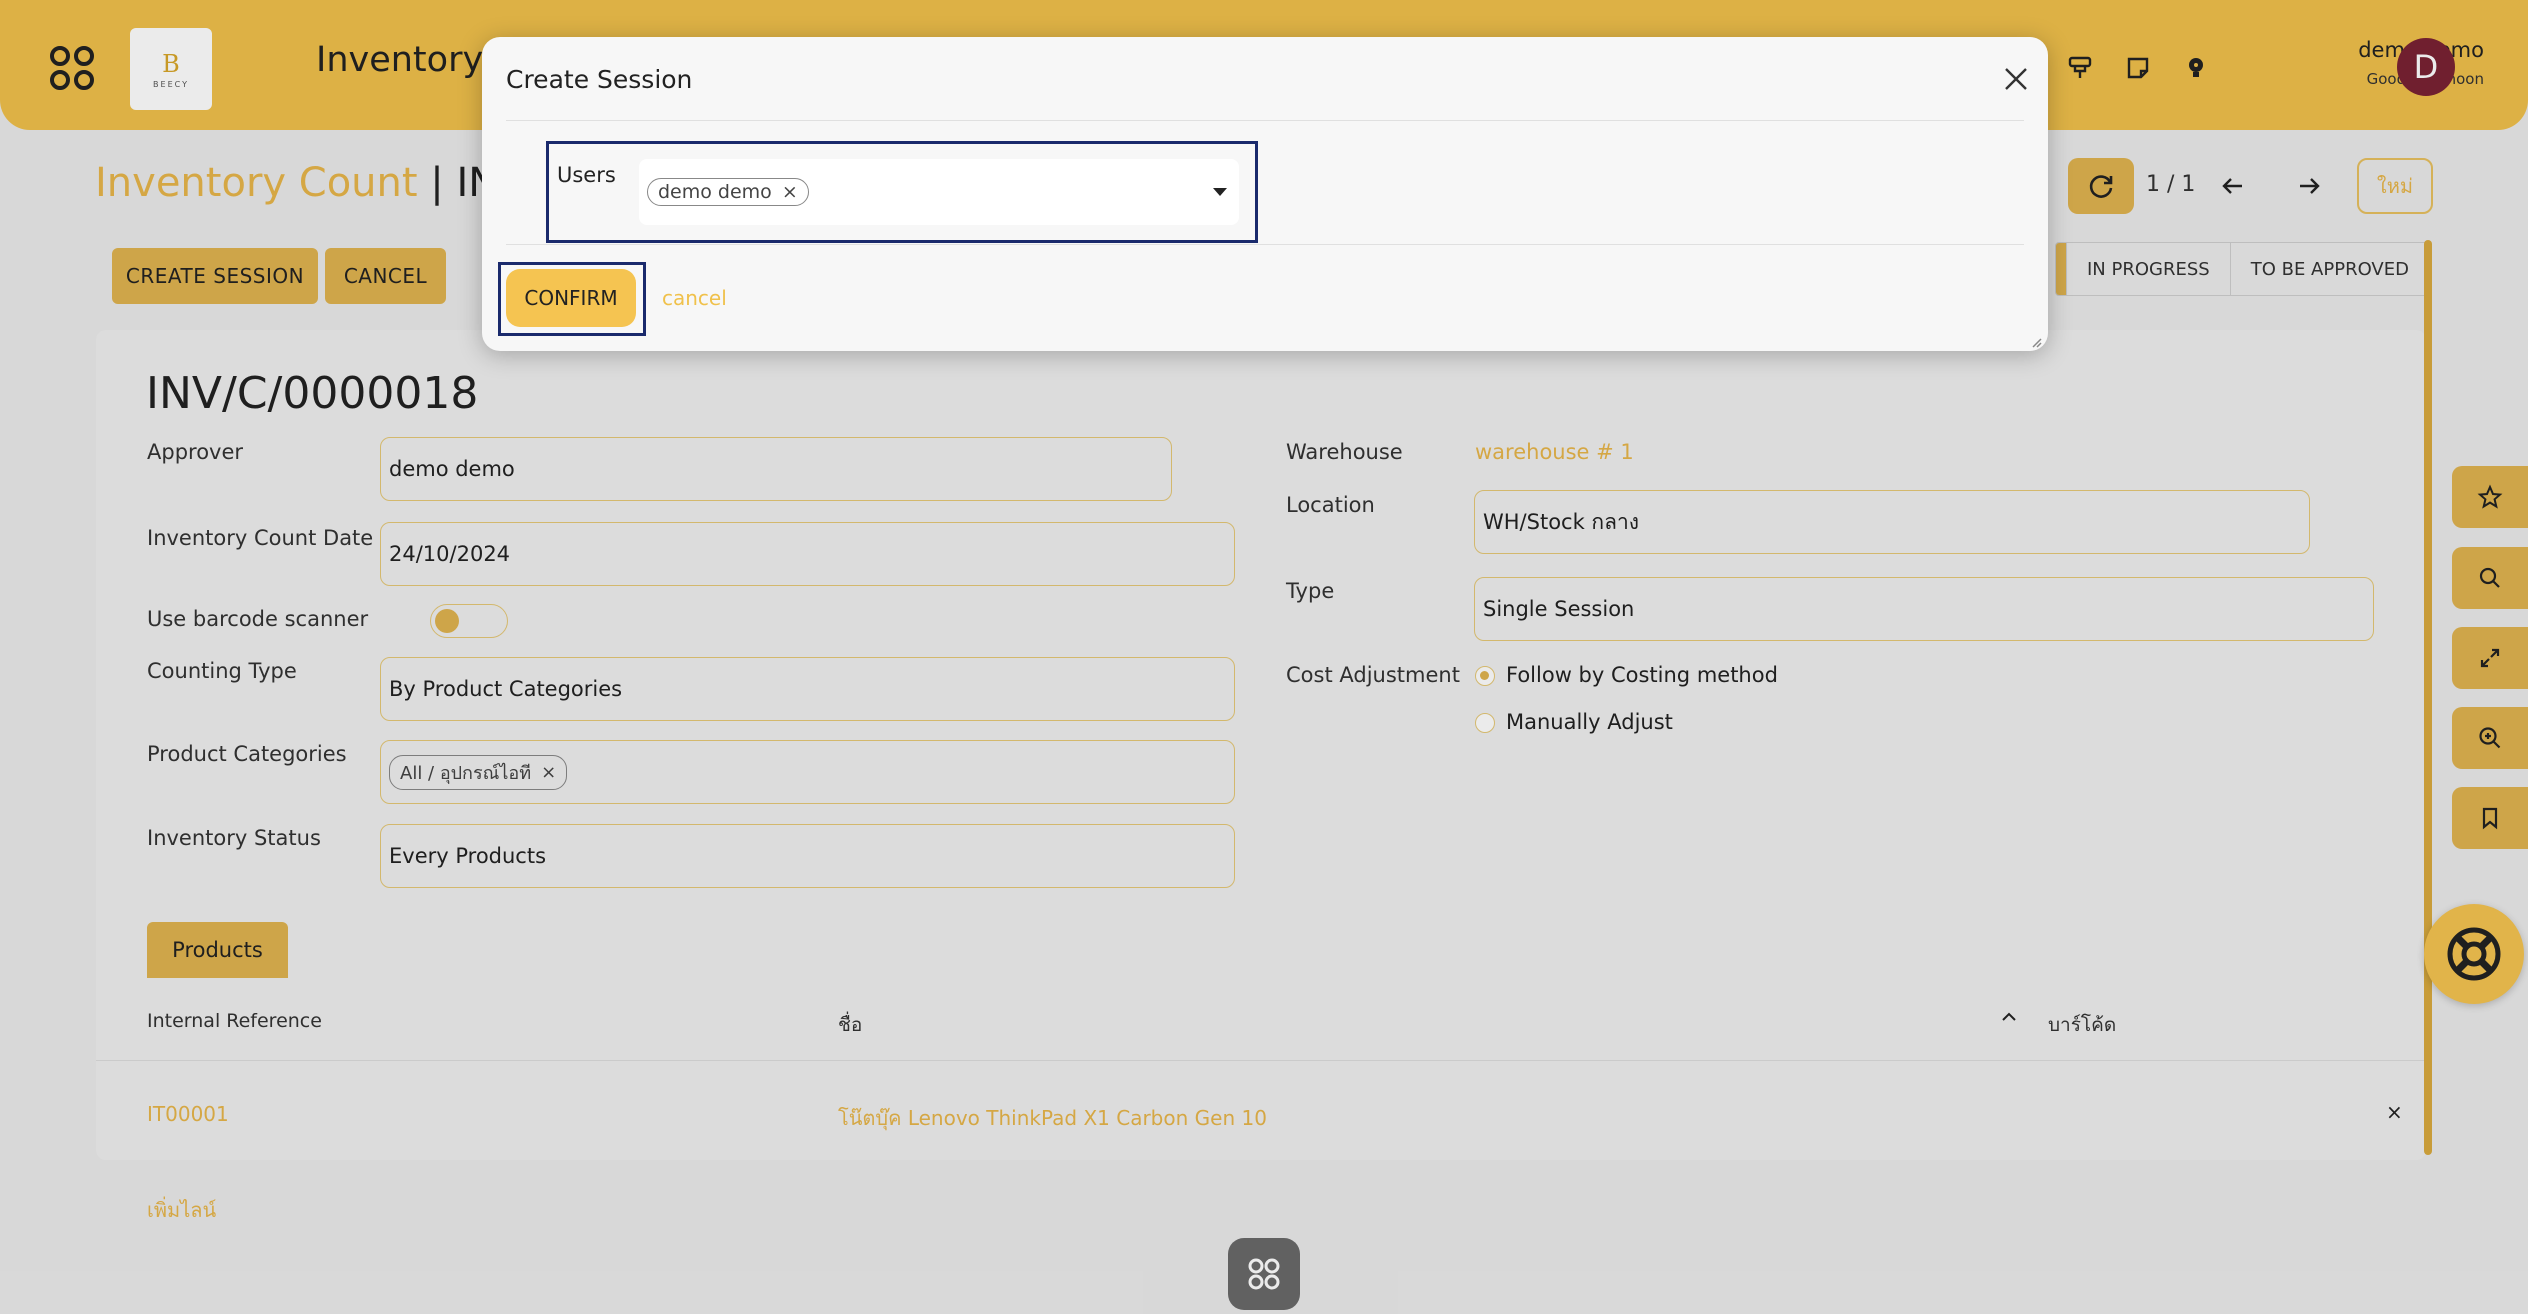 This screenshot has width=2528, height=1314. I want to click on close-icon, so click(2016, 79).